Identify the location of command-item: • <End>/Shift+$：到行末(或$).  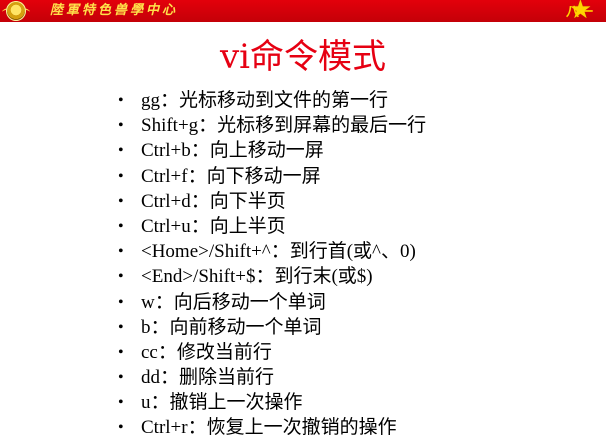
(272, 276).